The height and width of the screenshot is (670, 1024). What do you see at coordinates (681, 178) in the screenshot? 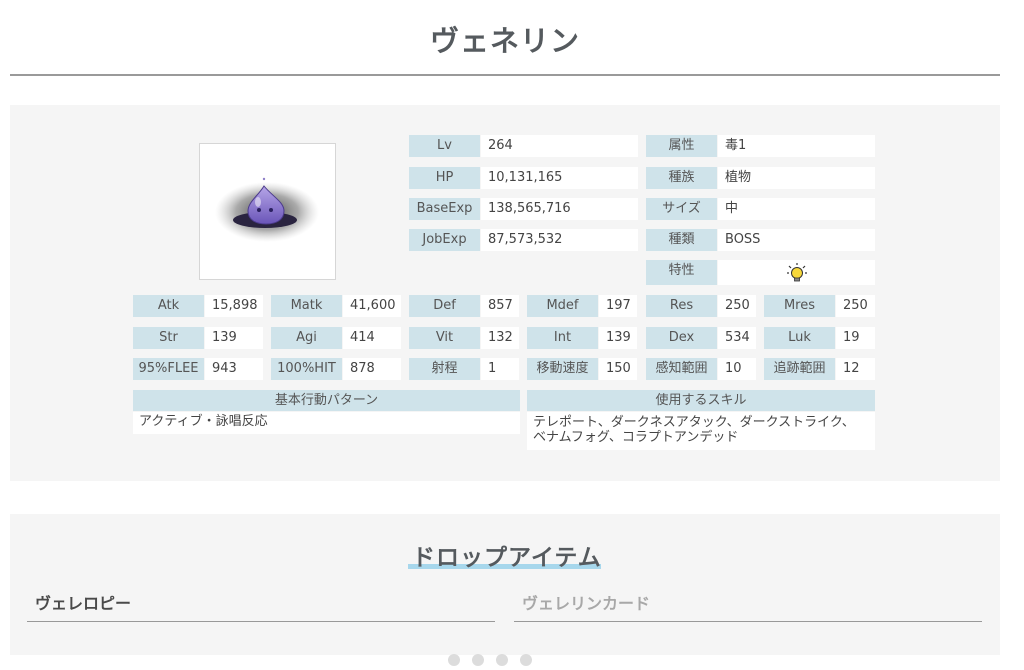
I see `race-label: 種族` at bounding box center [681, 178].